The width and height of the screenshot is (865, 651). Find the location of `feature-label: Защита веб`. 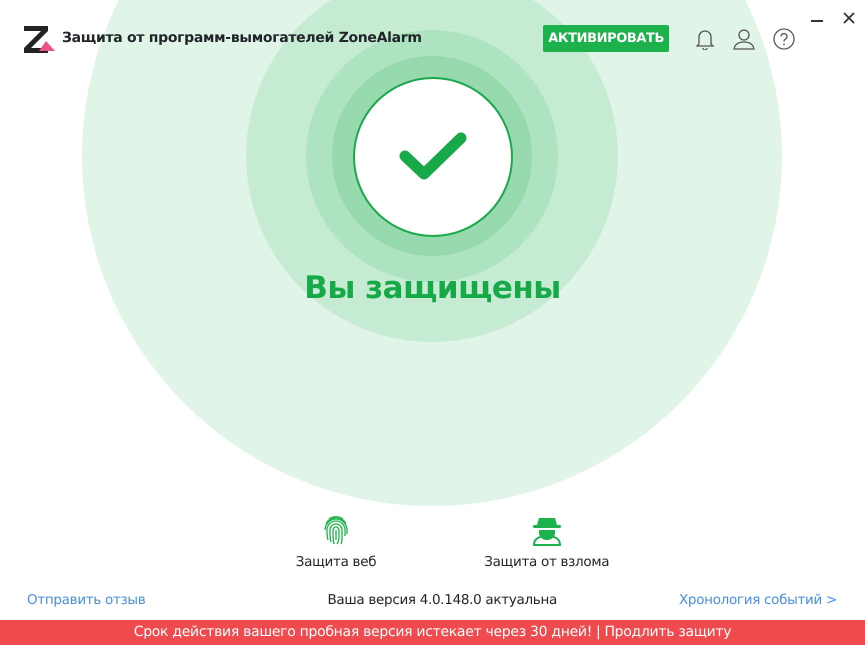

feature-label: Защита веб is located at coordinates (336, 562).